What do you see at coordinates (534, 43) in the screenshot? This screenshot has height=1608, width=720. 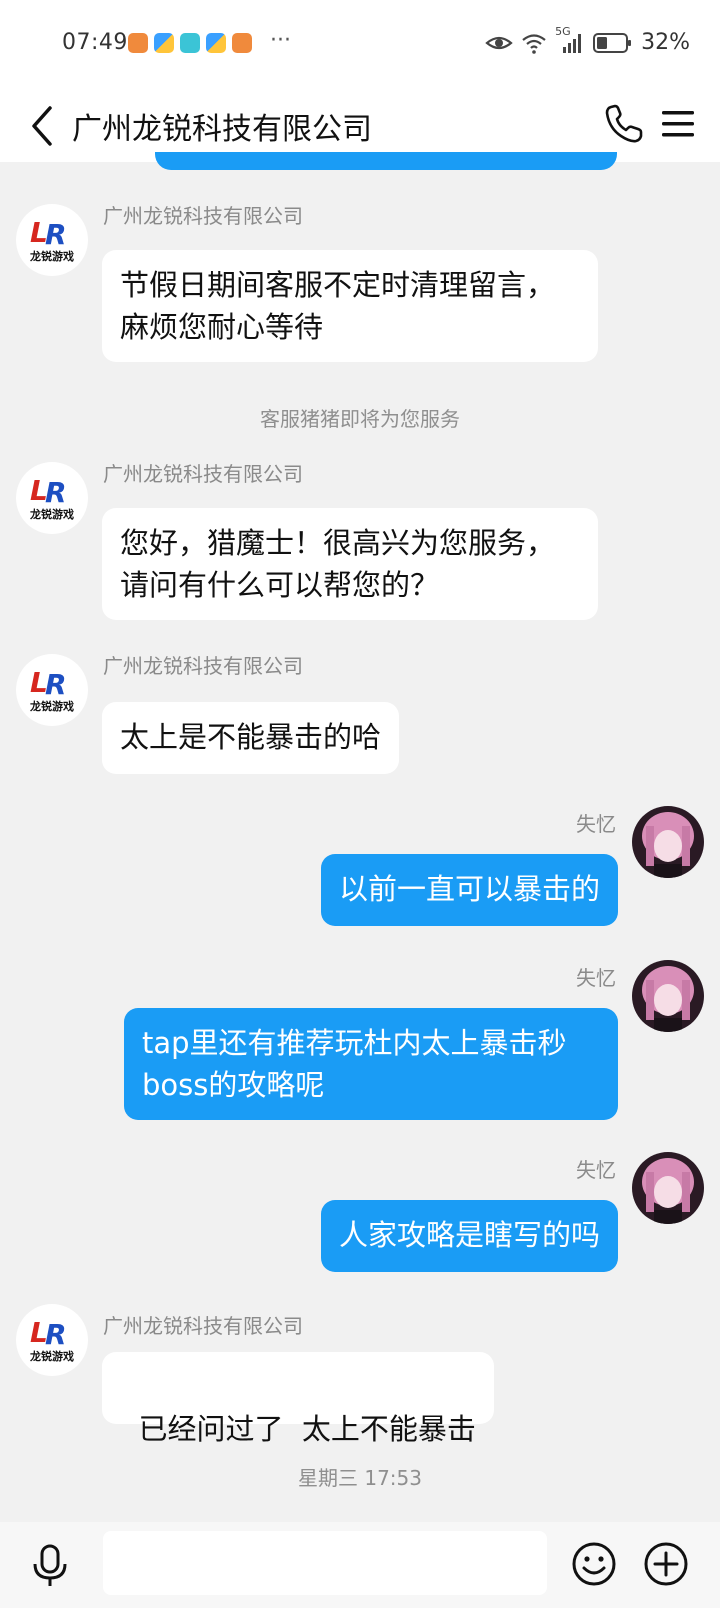 I see `wifi-icon` at bounding box center [534, 43].